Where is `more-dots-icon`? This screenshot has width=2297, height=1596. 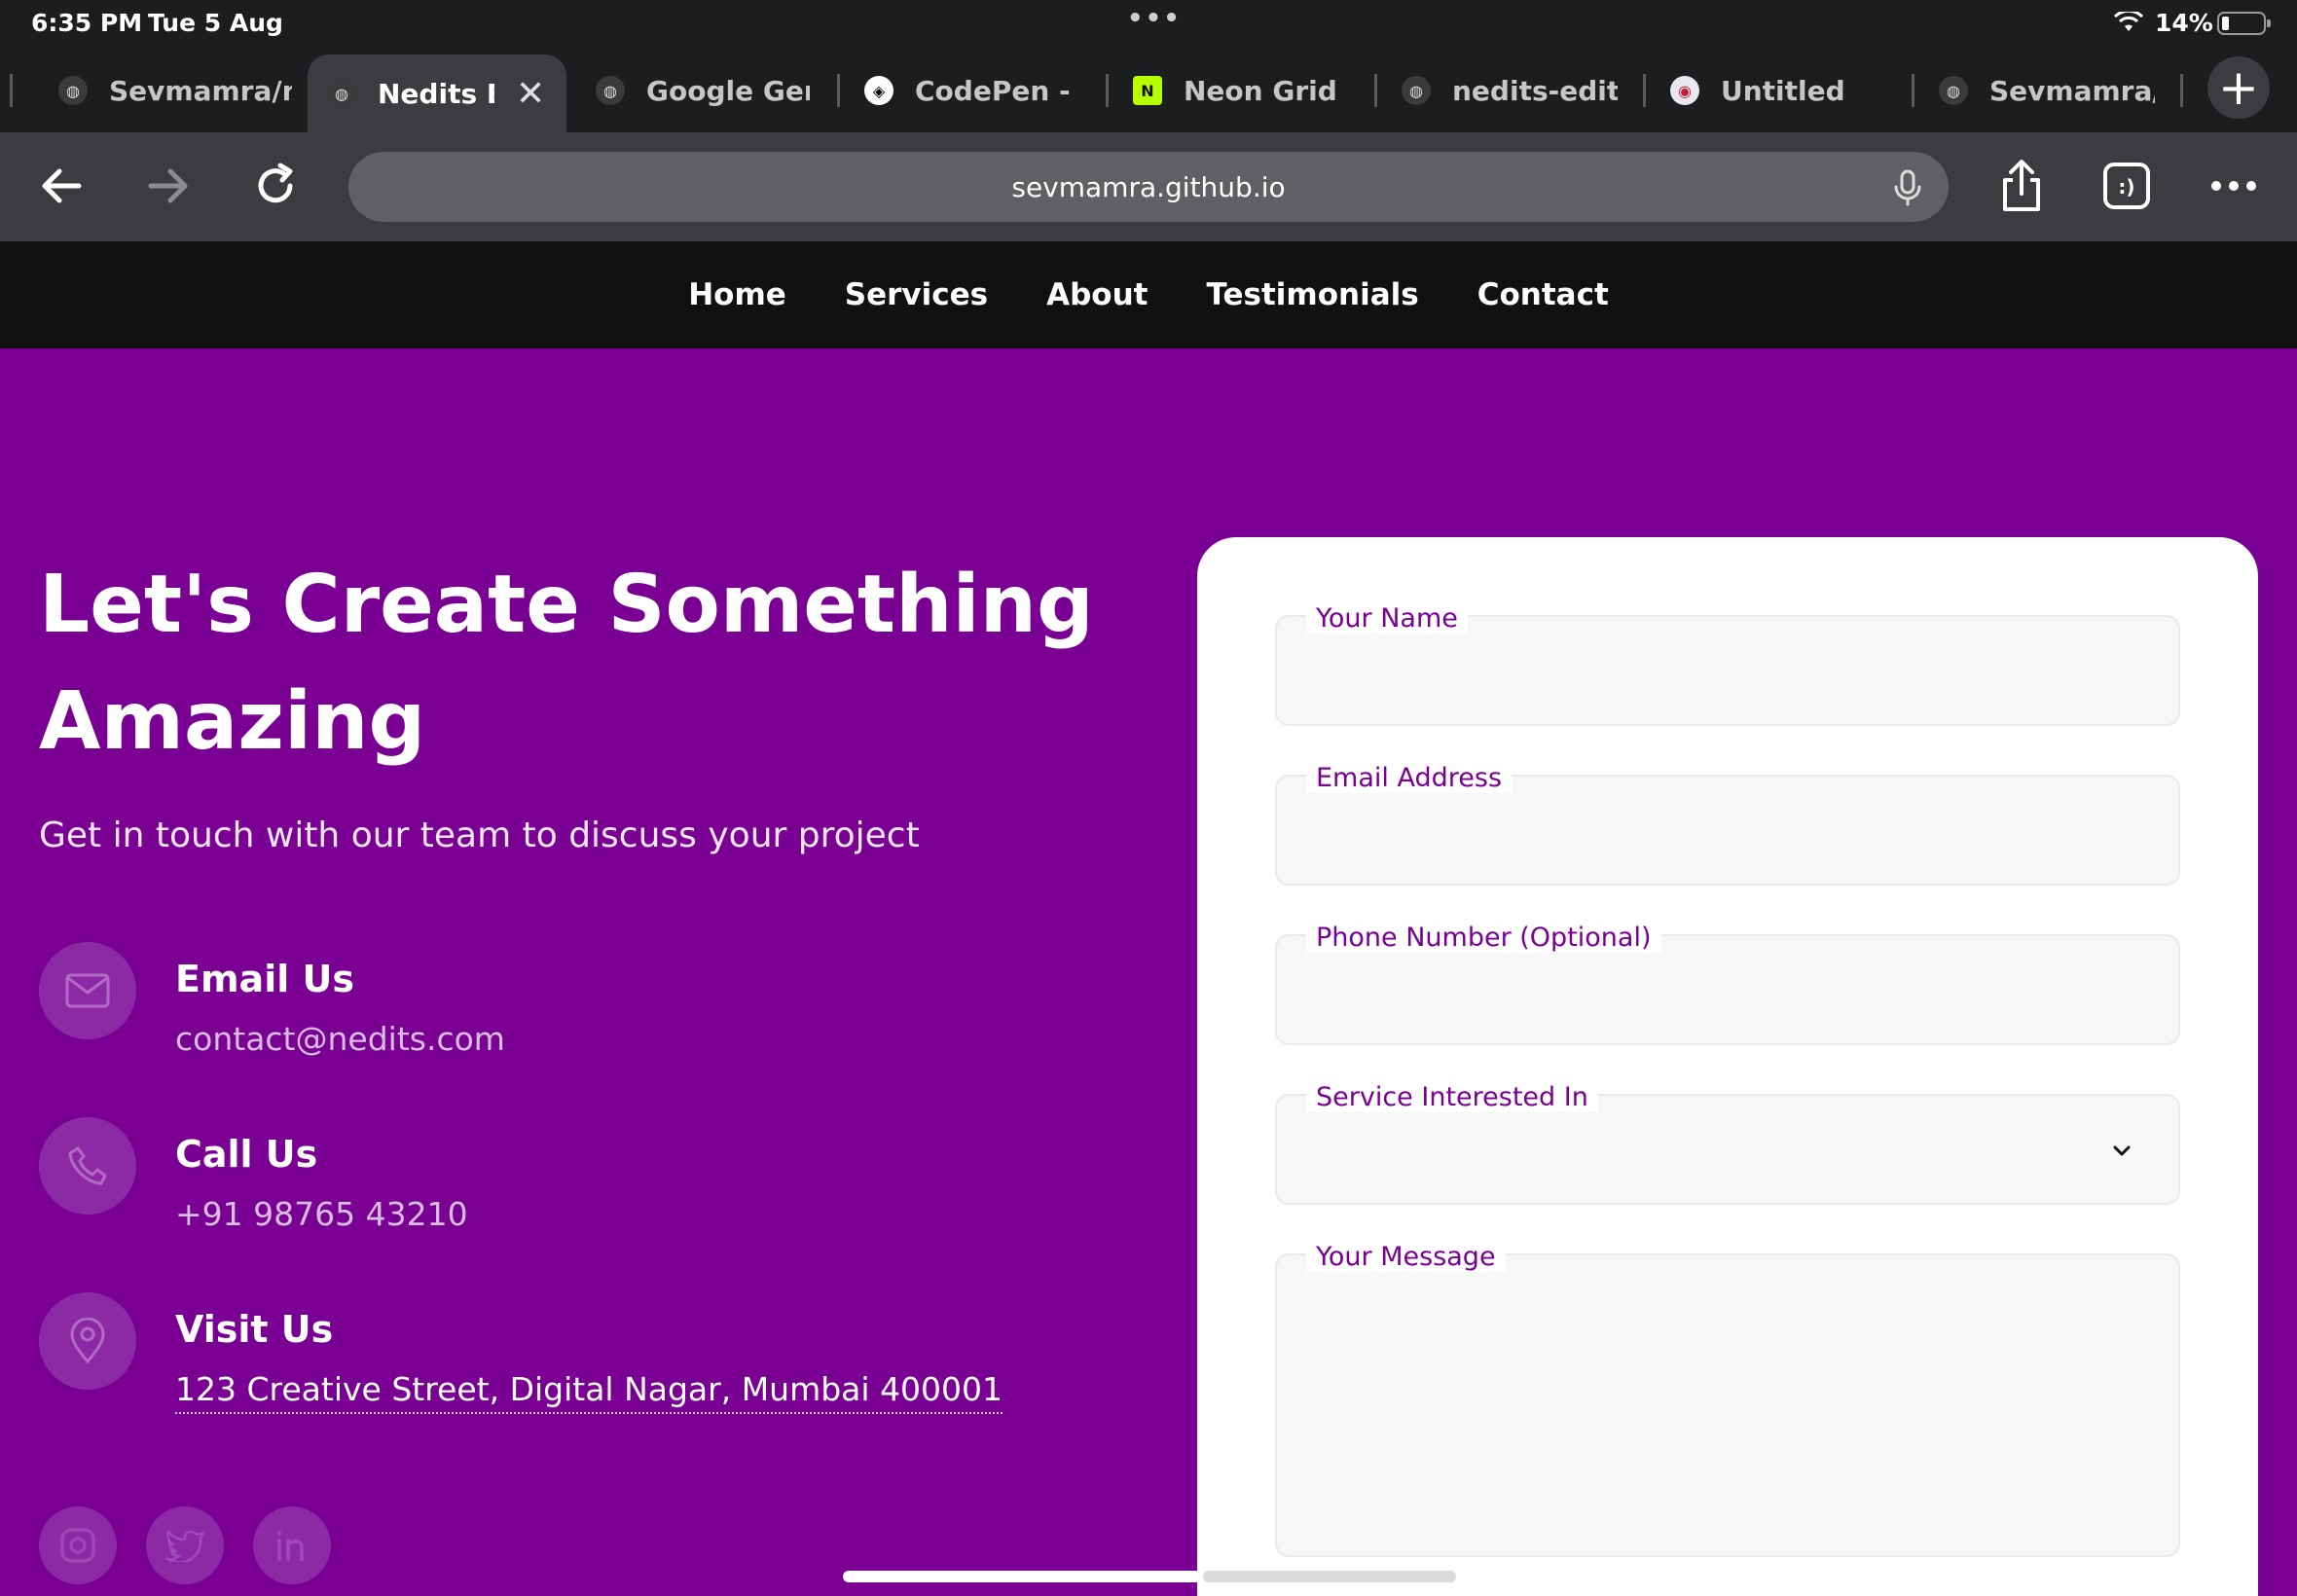 more-dots-icon is located at coordinates (2233, 186).